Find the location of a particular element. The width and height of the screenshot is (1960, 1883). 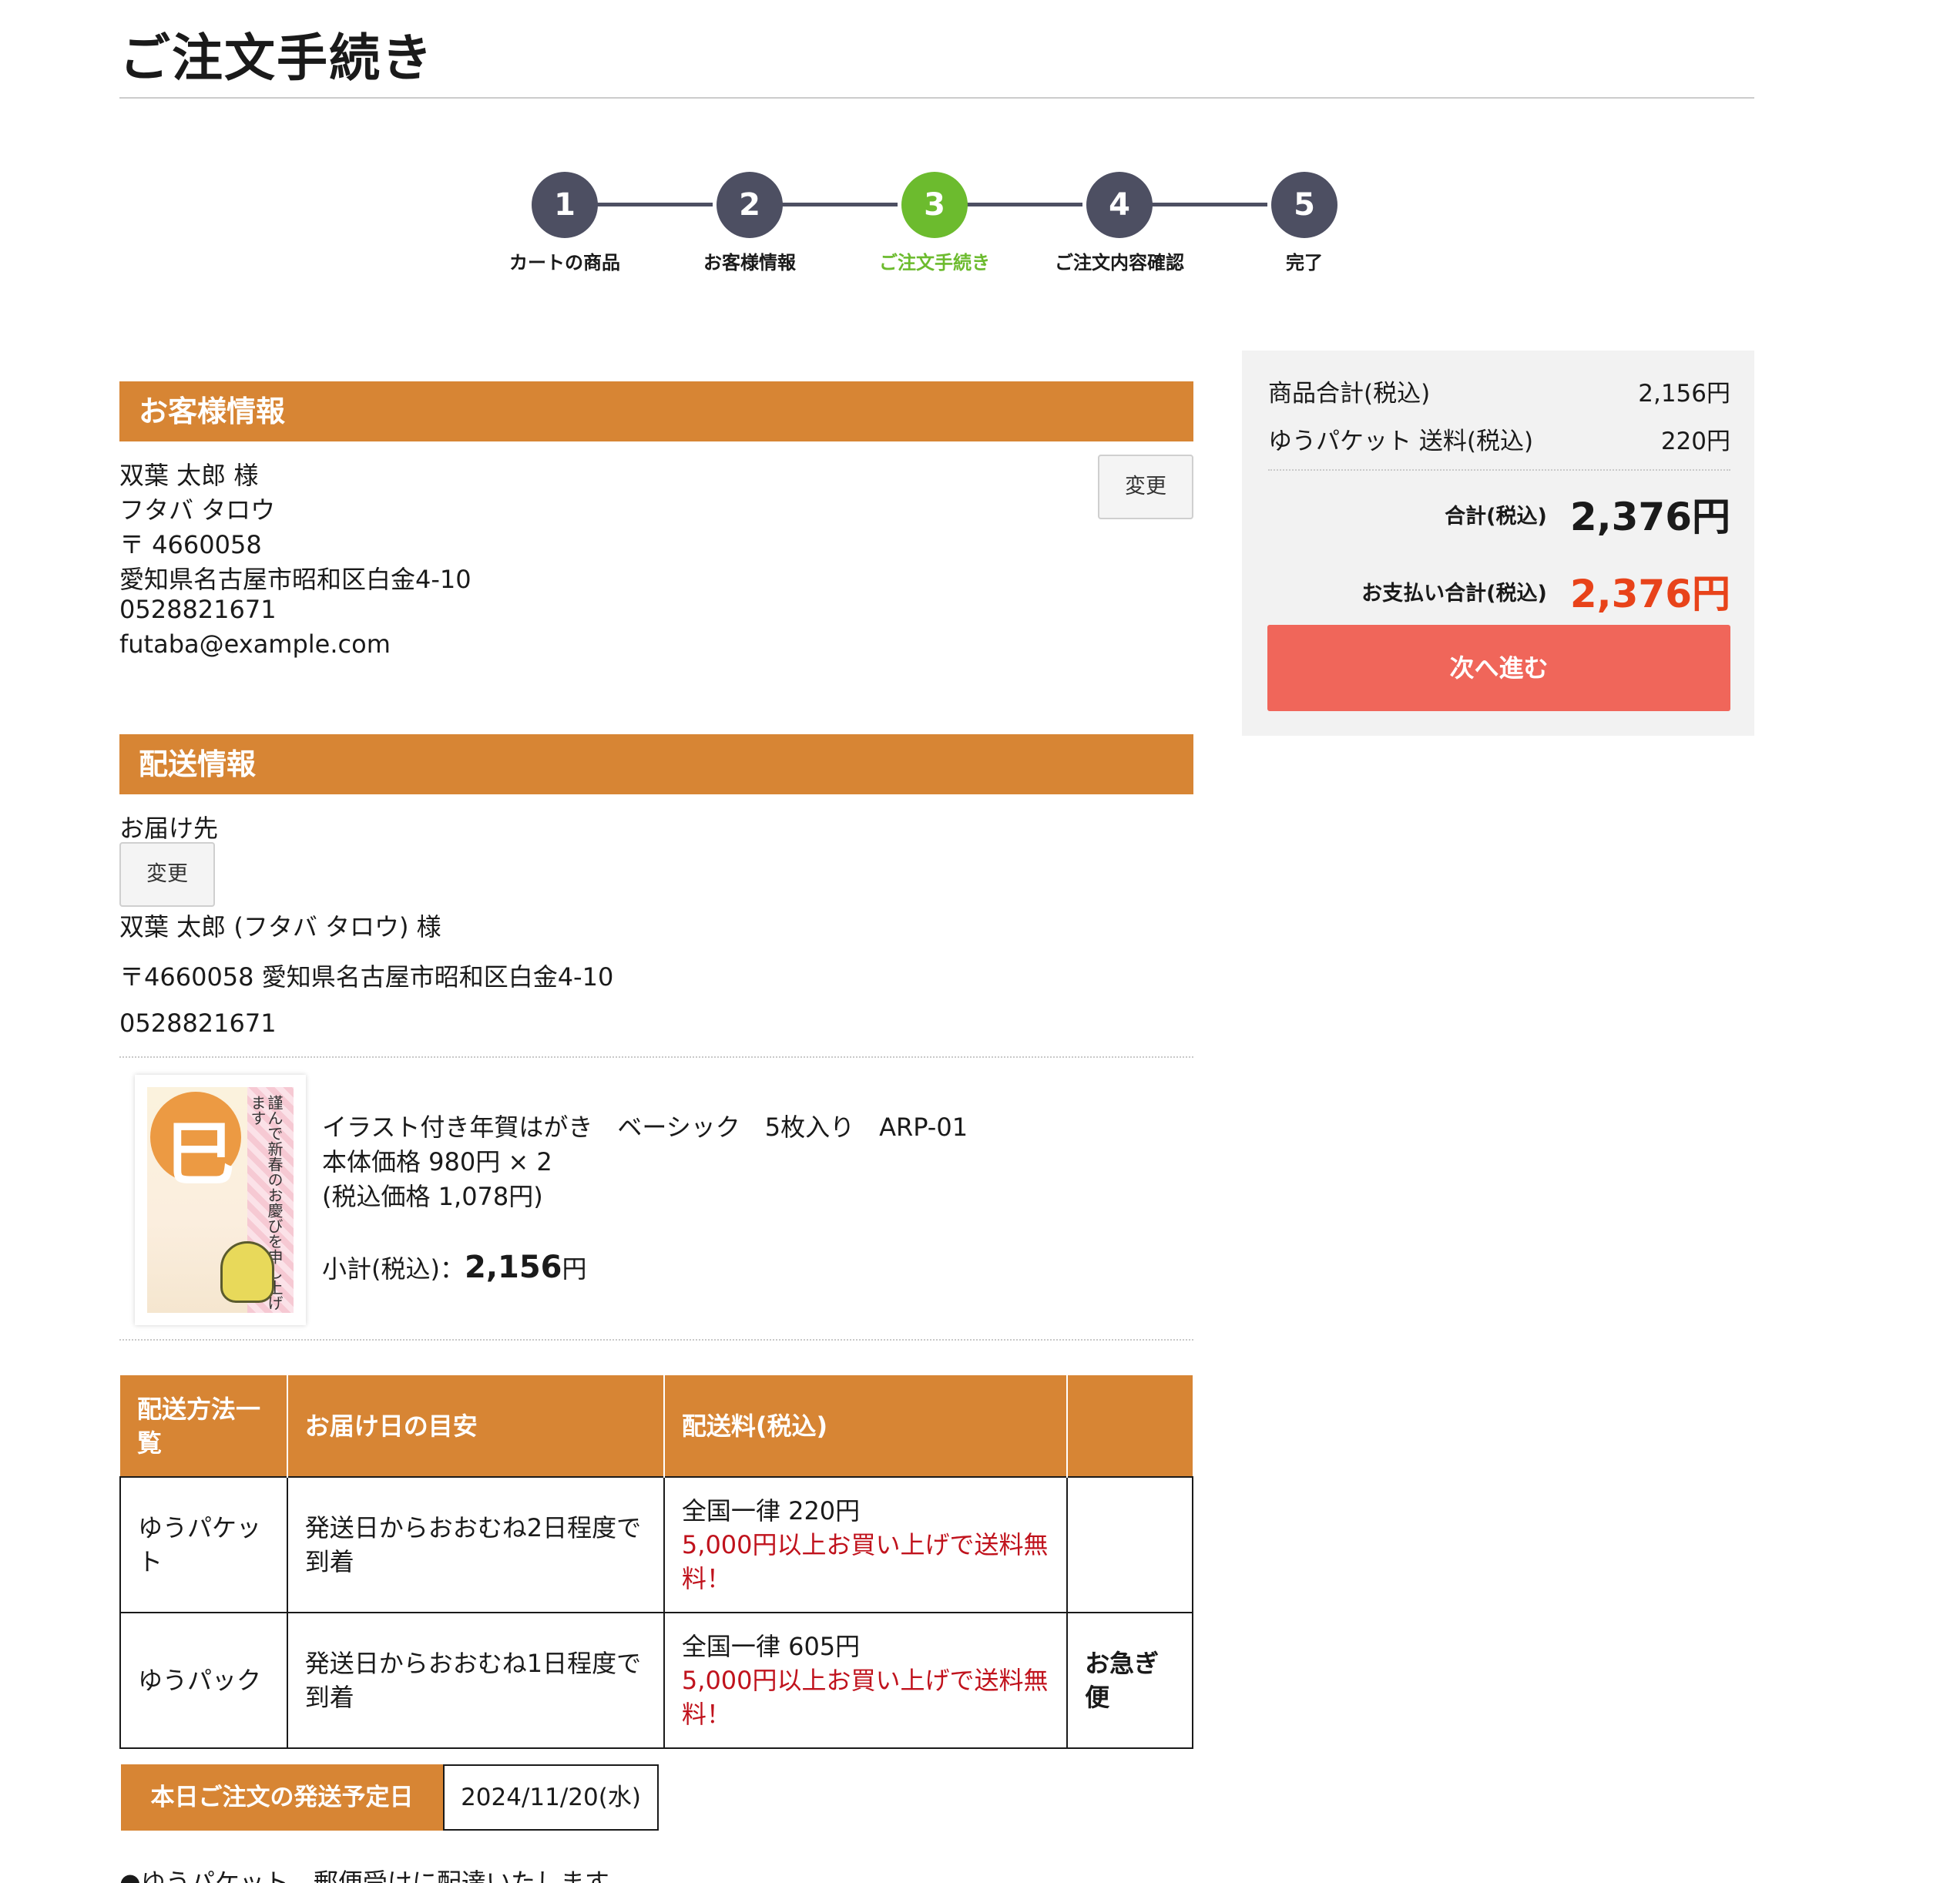

product-name: イラスト付き年賀はがき ベーシック 5枚入り ARP-01 is located at coordinates (645, 1127).